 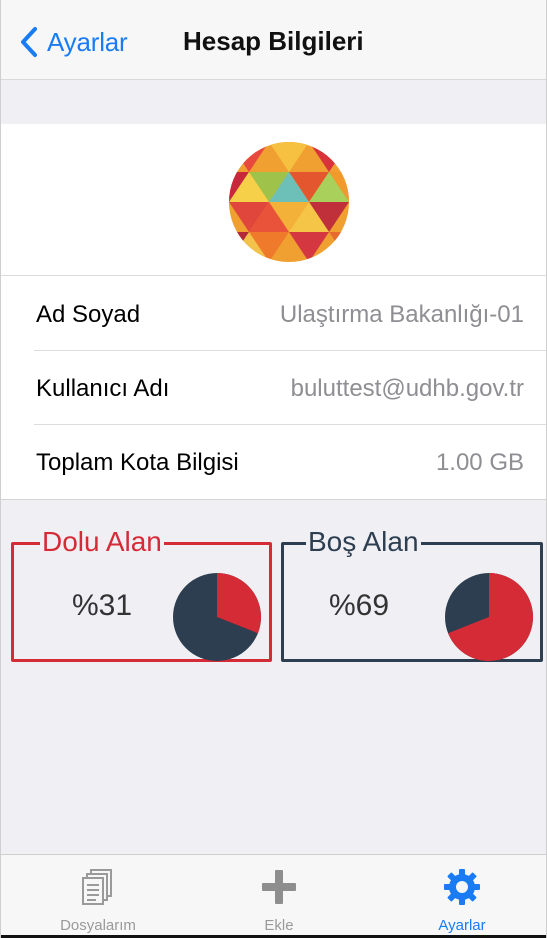 What do you see at coordinates (273, 462) in the screenshot?
I see `quota-row: Toplam Kota Bilgisi 1.00 GB` at bounding box center [273, 462].